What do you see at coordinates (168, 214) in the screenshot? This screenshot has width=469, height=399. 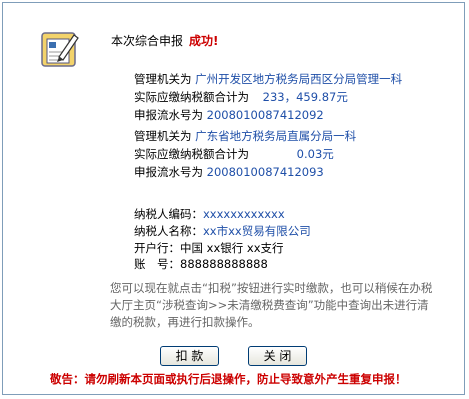 I see `taxpayer-id-label: 纳税人编码：` at bounding box center [168, 214].